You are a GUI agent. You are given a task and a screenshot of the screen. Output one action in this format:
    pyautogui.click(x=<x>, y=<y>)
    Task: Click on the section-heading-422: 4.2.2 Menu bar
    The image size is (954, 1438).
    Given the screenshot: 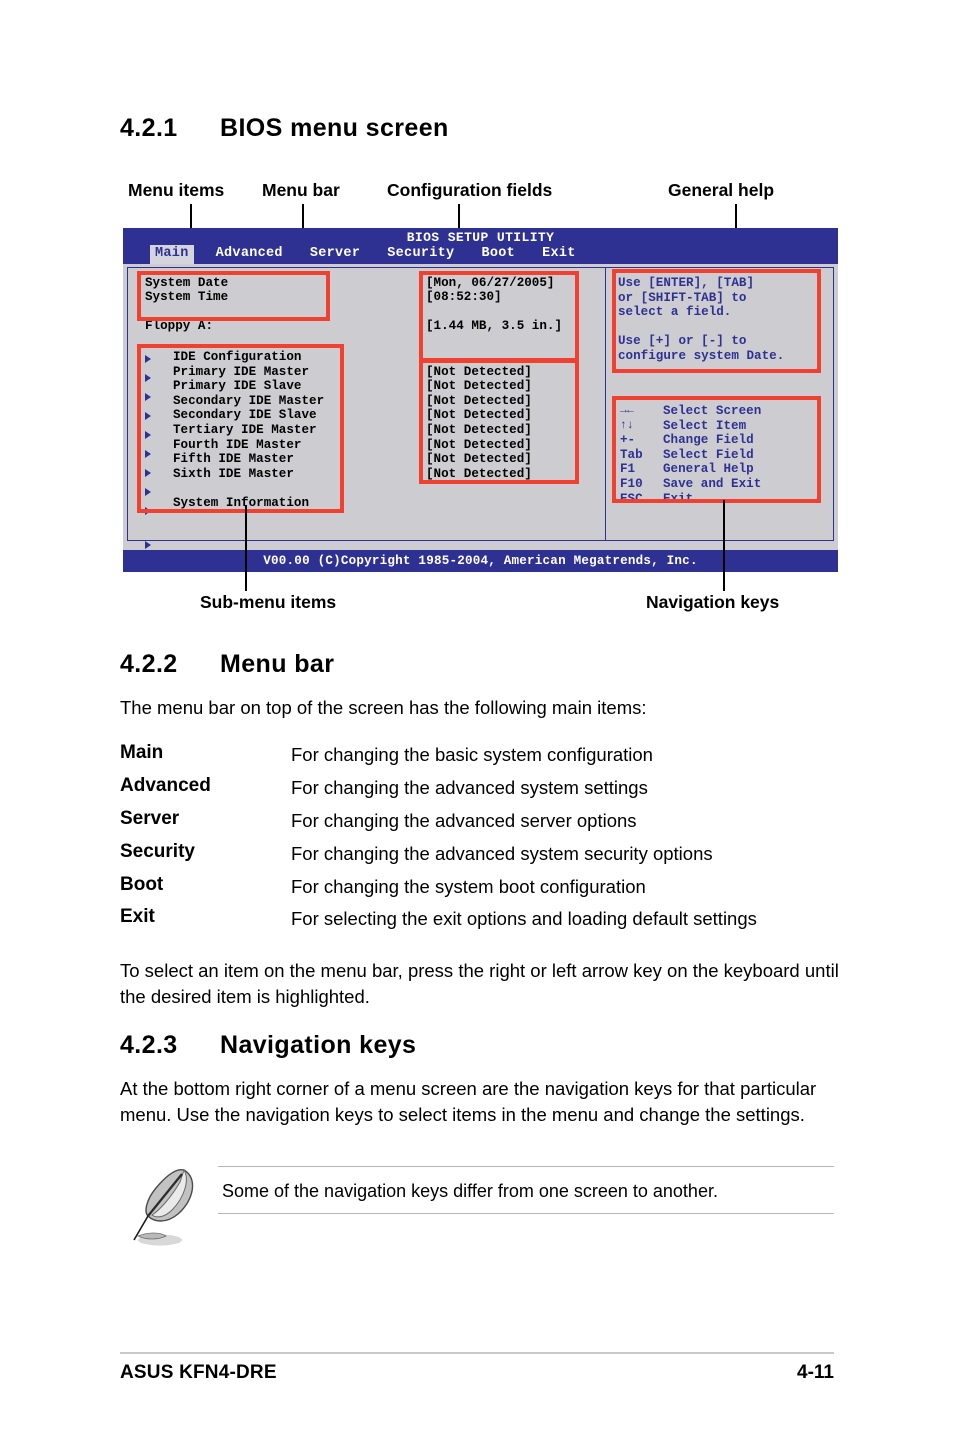 What is the action you would take?
    pyautogui.click(x=227, y=664)
    